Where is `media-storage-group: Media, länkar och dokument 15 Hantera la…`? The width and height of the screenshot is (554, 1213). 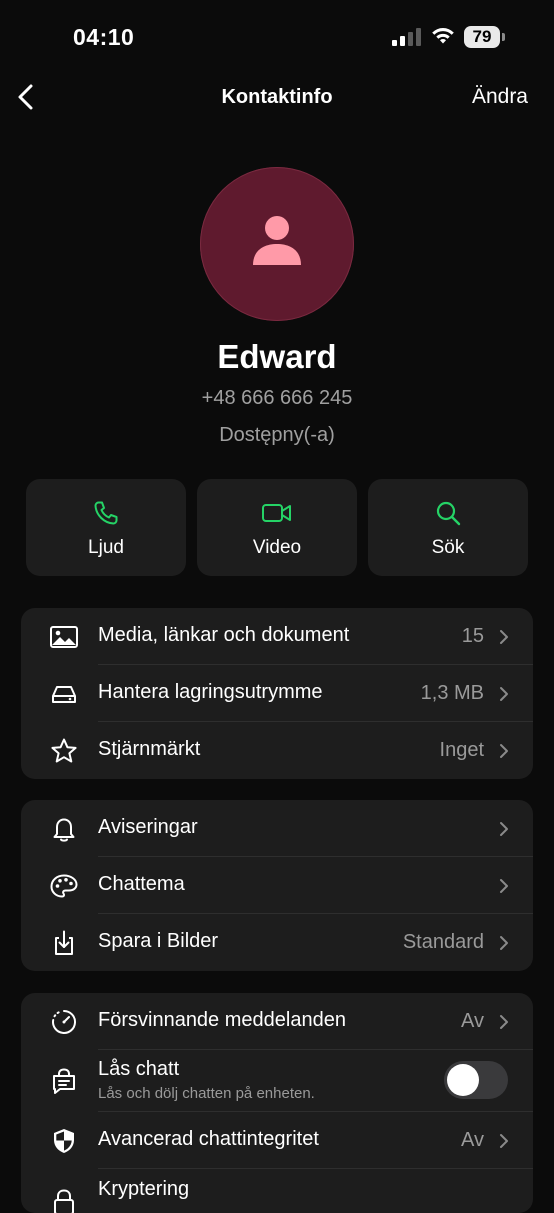
media-storage-group: Media, länkar och dokument 15 Hantera la… is located at coordinates (277, 693).